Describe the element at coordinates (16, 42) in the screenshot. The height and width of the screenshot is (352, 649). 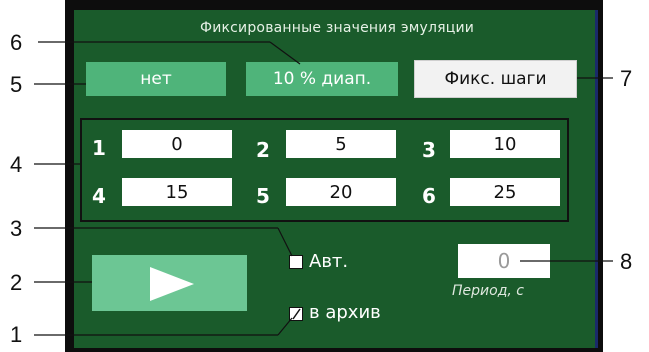
I see `callout-6: 6` at that location.